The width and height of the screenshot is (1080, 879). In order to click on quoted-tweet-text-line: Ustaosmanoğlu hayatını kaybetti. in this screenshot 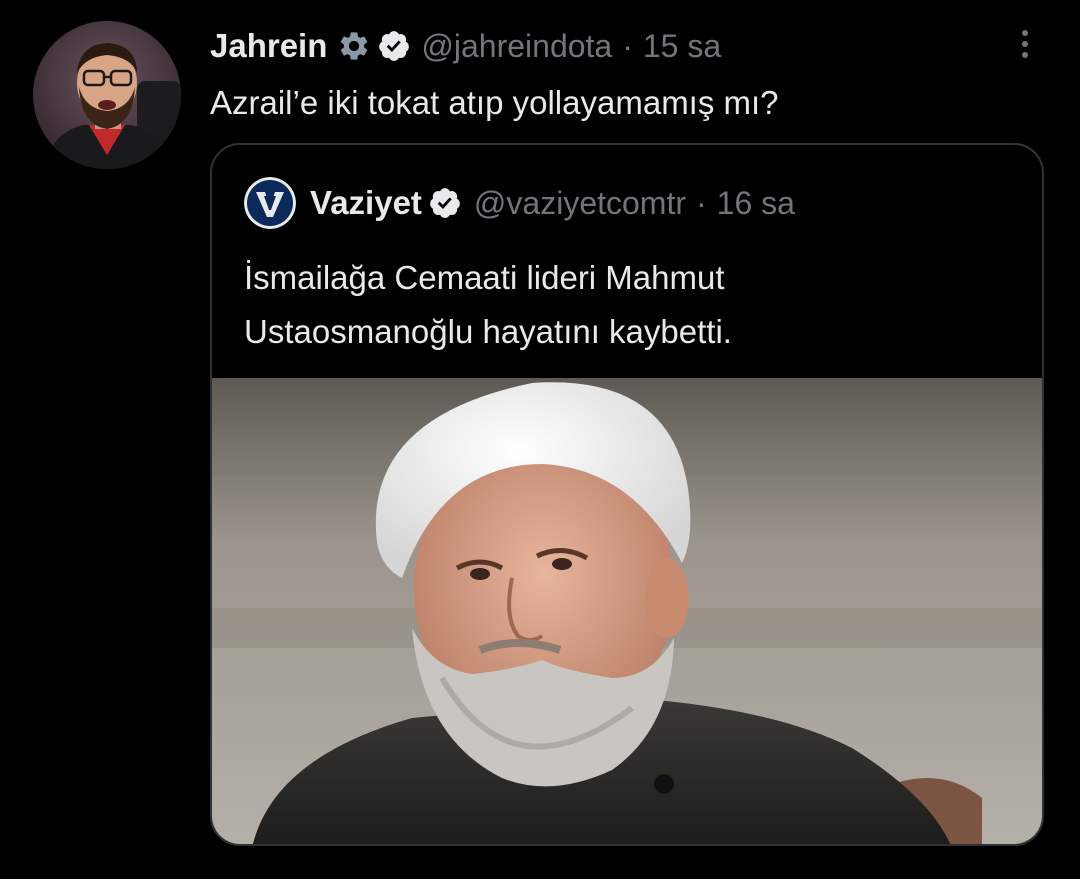, I will do `click(488, 331)`.